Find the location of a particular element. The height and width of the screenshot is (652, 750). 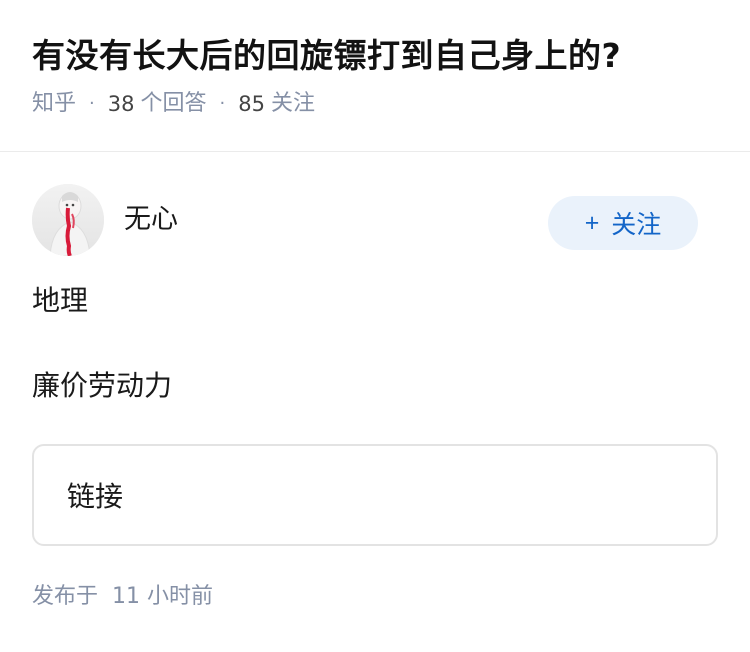

question-title: 有没有长大后的回旋镖打到自己身上的? is located at coordinates (375, 56).